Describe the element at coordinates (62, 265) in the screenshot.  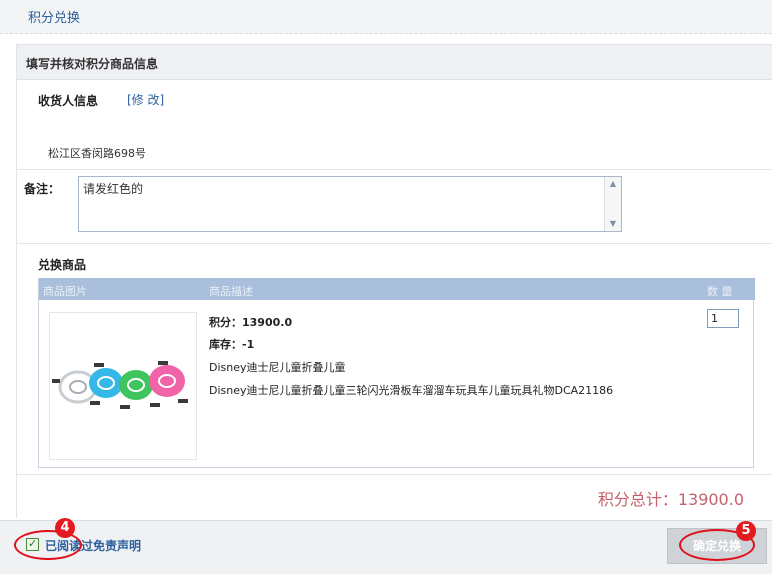
I see `goods-section-label: 兑换商品` at that location.